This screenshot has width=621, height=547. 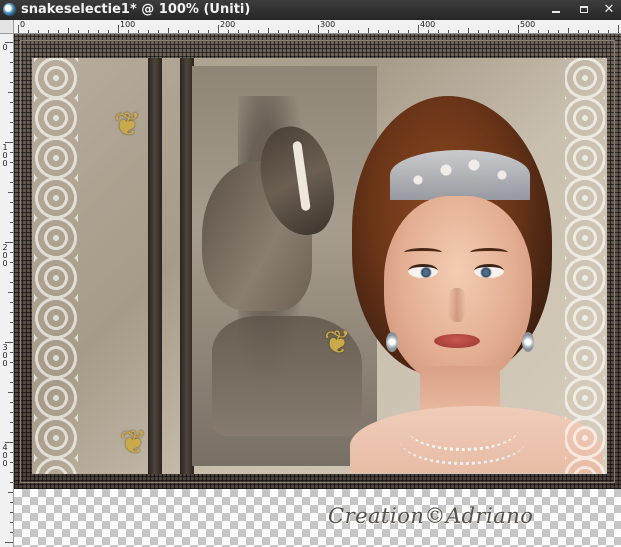 What do you see at coordinates (489, 271) in the screenshot?
I see `eye-right` at bounding box center [489, 271].